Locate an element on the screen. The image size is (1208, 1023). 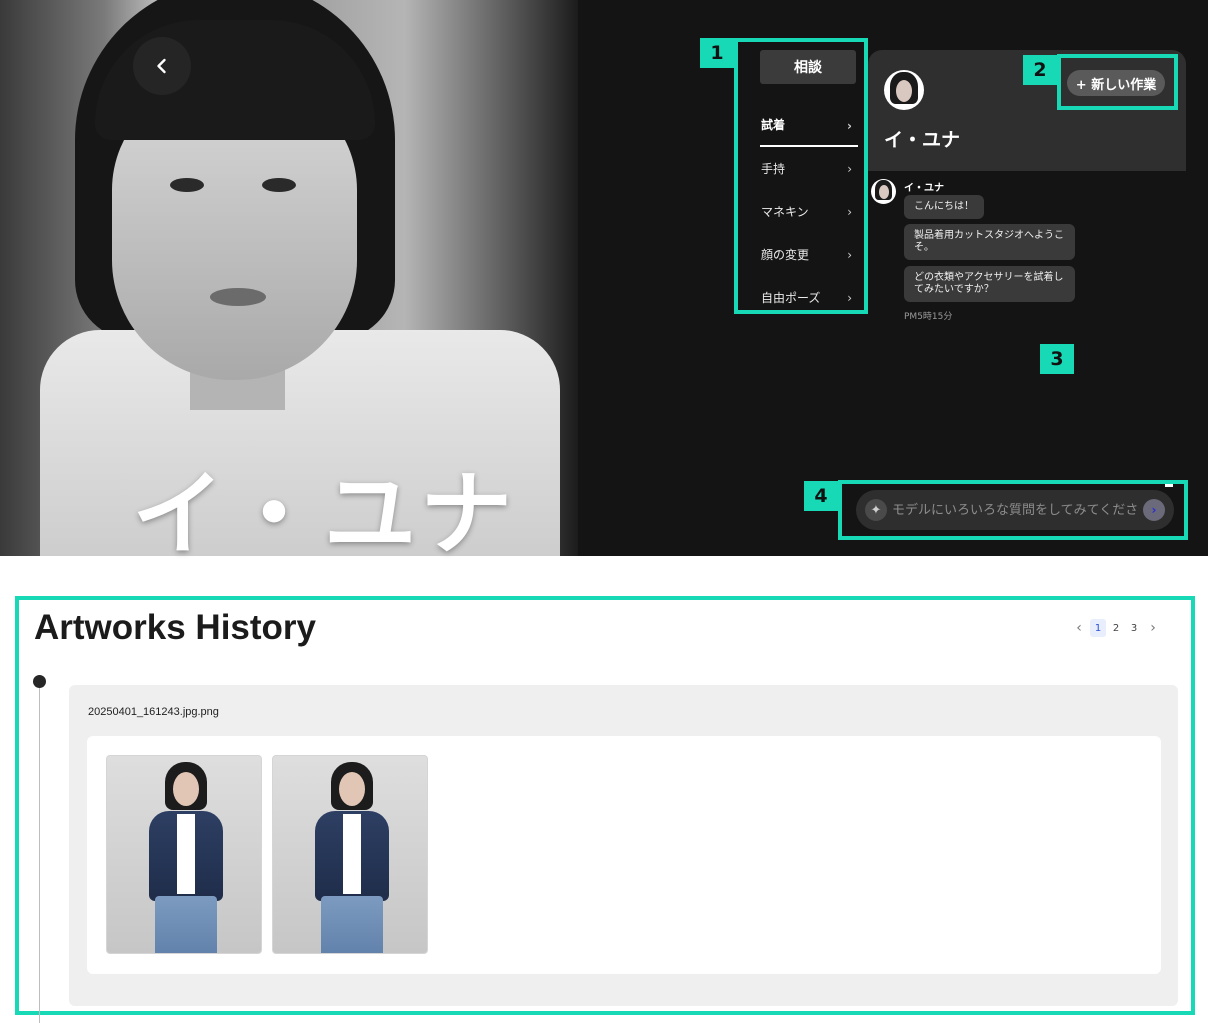
chat-message: 製品着用カットスタジオへようこそ。 is located at coordinates (989, 242).